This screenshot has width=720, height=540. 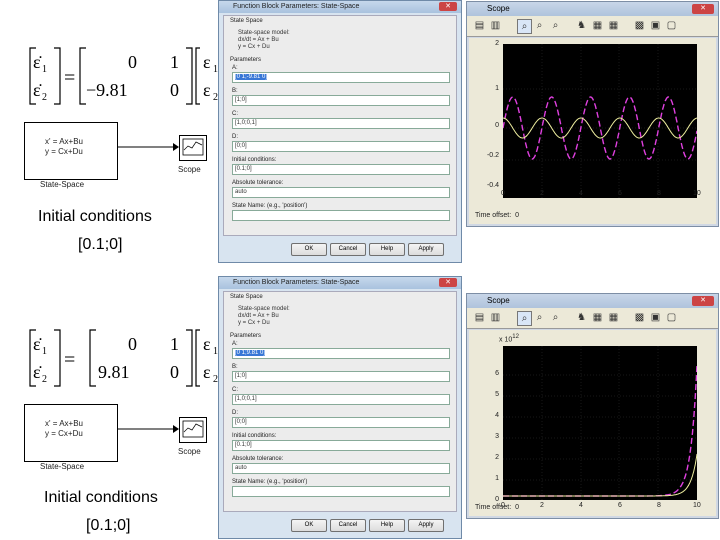 What do you see at coordinates (659, 193) in the screenshot?
I see `x-tick: 8` at bounding box center [659, 193].